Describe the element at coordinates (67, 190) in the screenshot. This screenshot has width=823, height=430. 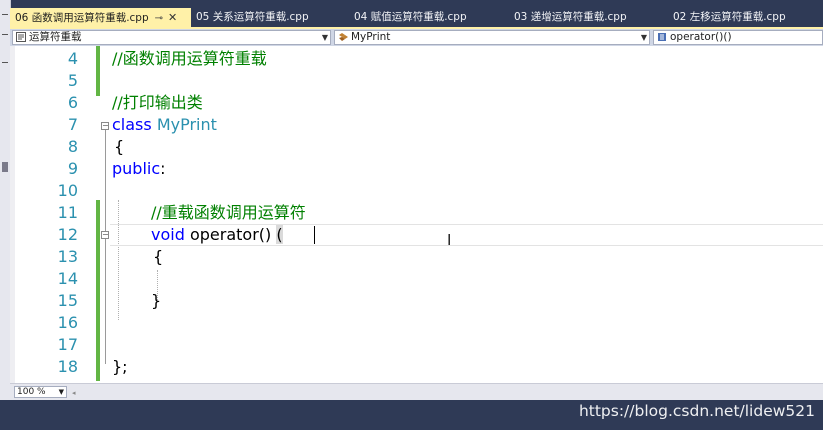
I see `line-number: 10` at that location.